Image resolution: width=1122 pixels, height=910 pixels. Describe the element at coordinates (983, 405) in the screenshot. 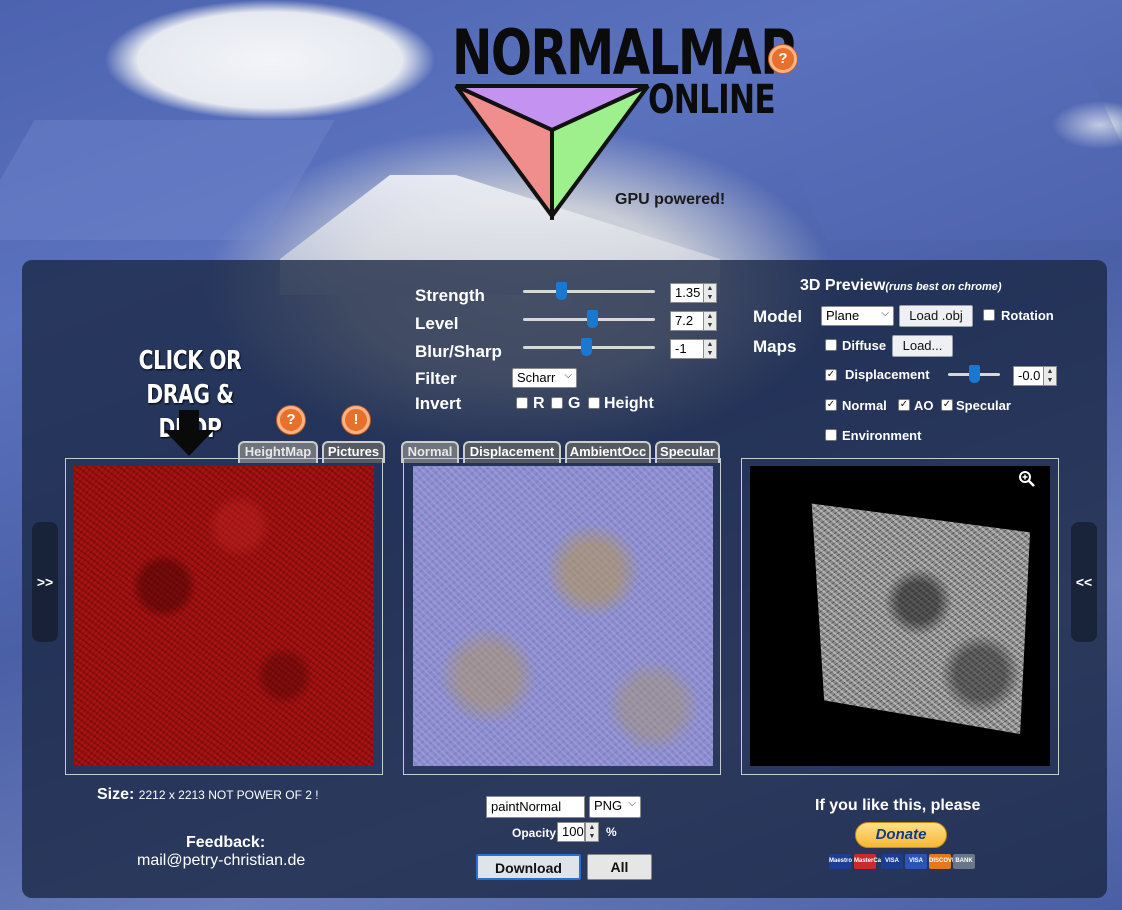

I see `specular-label: Specular` at that location.